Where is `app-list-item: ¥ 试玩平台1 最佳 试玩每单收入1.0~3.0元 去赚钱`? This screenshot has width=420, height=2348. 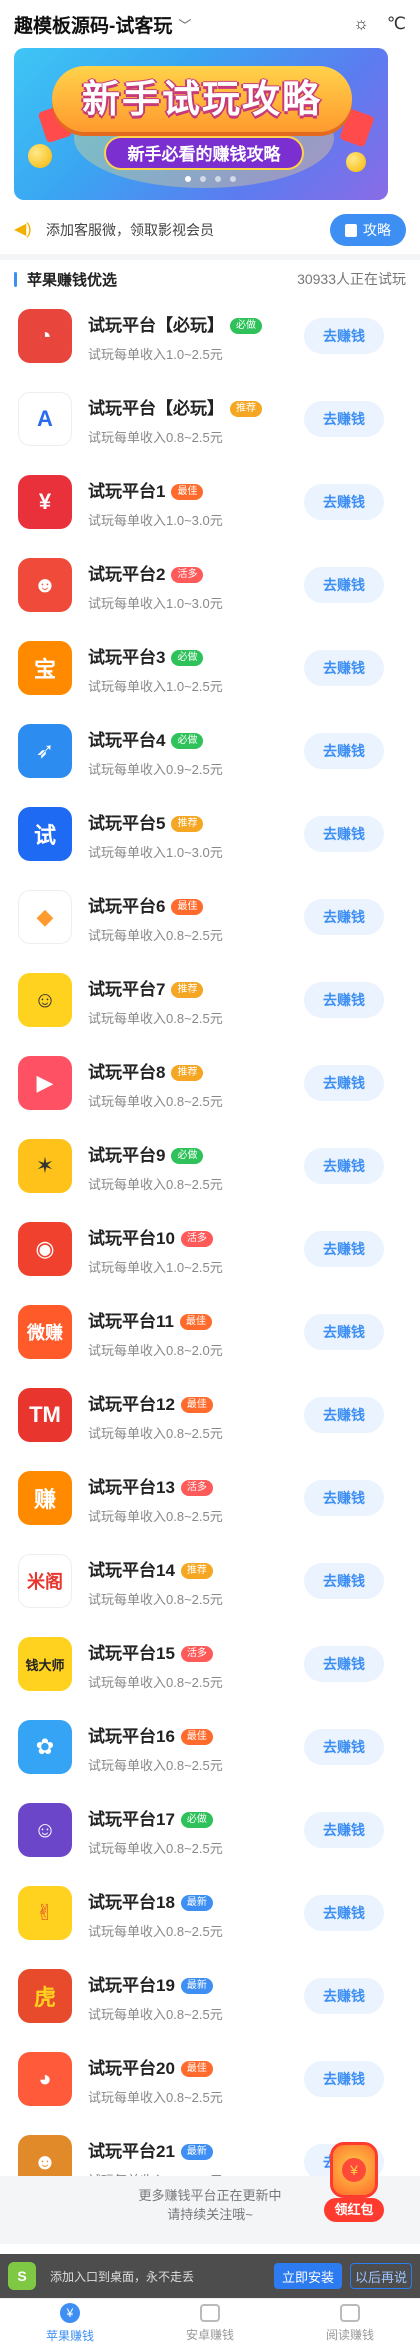
app-list-item: ¥ 试玩平台1 最佳 试玩每单收入1.0~3.0元 去赚钱 is located at coordinates (210, 501).